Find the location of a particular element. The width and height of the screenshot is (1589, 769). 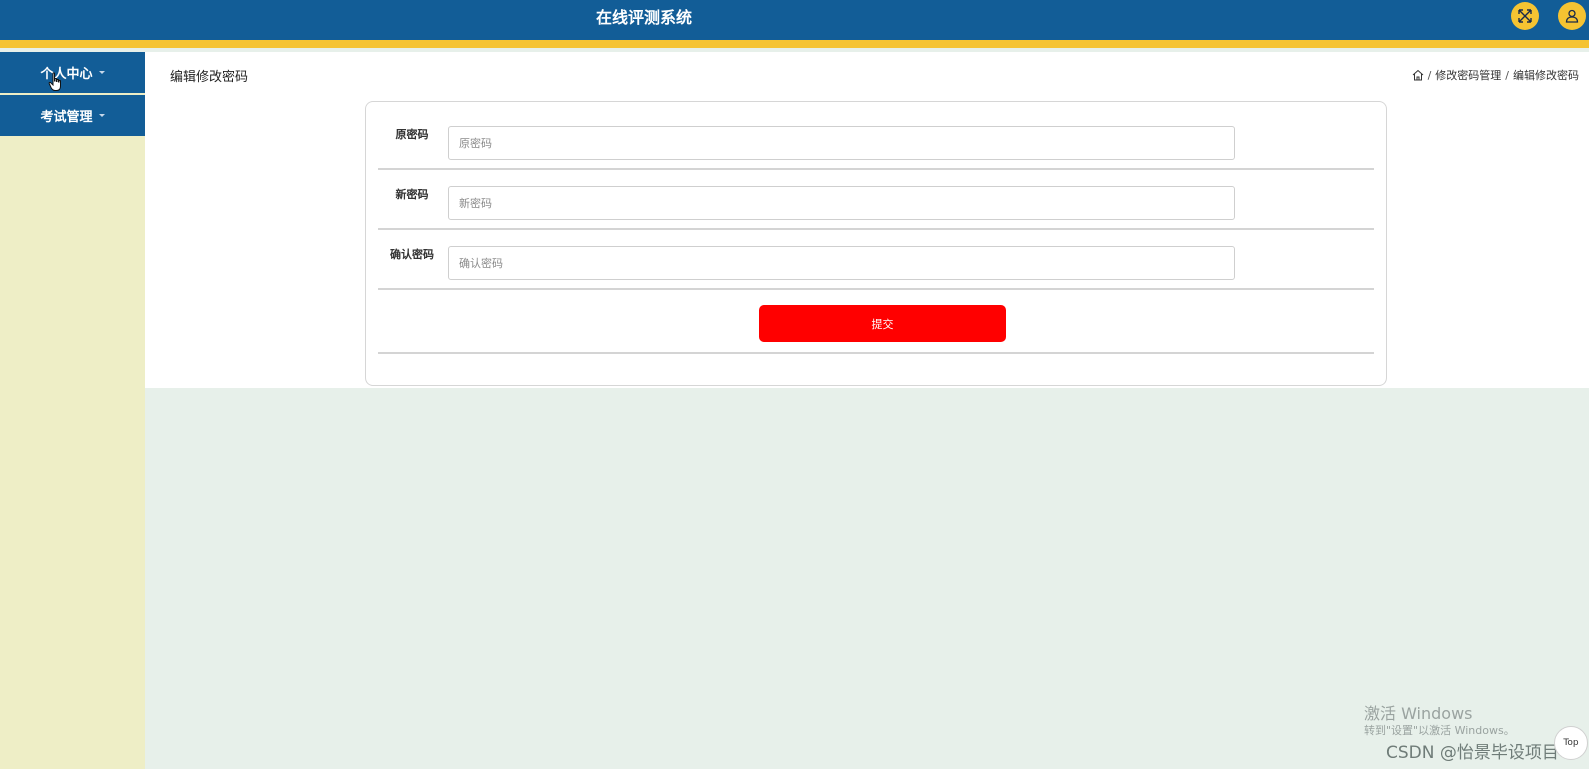

back-to-top-button: Top is located at coordinates (1571, 743).